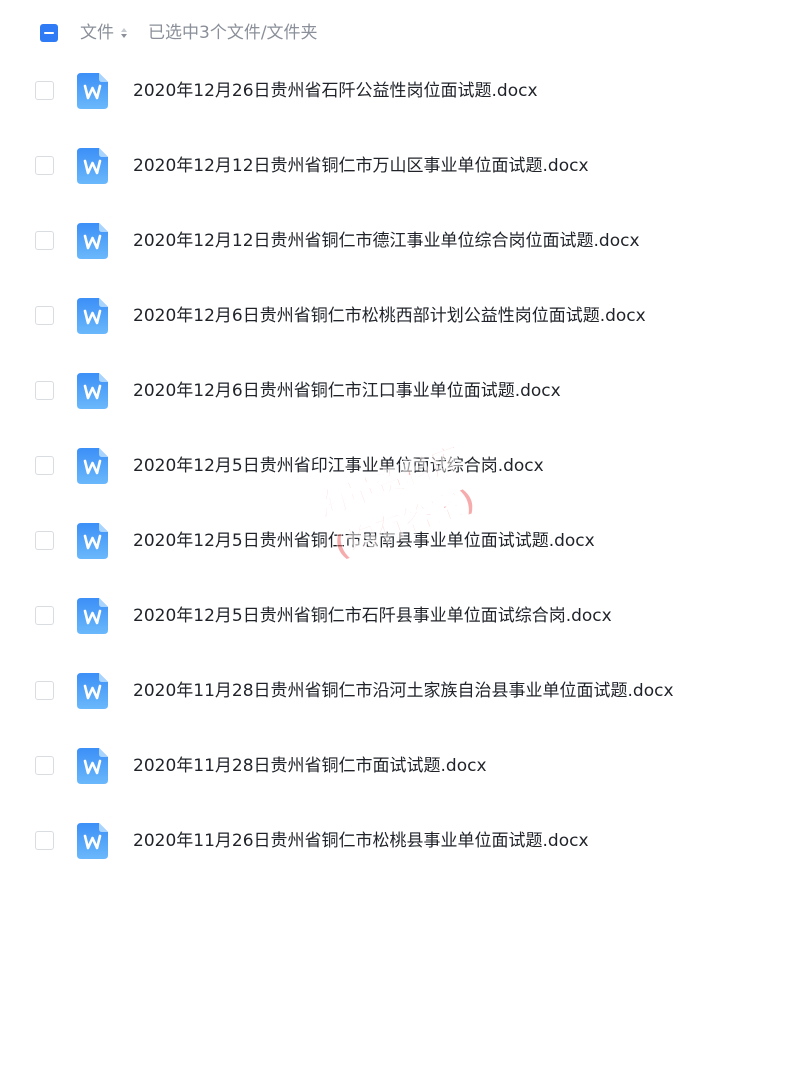 Image resolution: width=800 pixels, height=1068 pixels. What do you see at coordinates (124, 30) in the screenshot?
I see `sort-up-icon` at bounding box center [124, 30].